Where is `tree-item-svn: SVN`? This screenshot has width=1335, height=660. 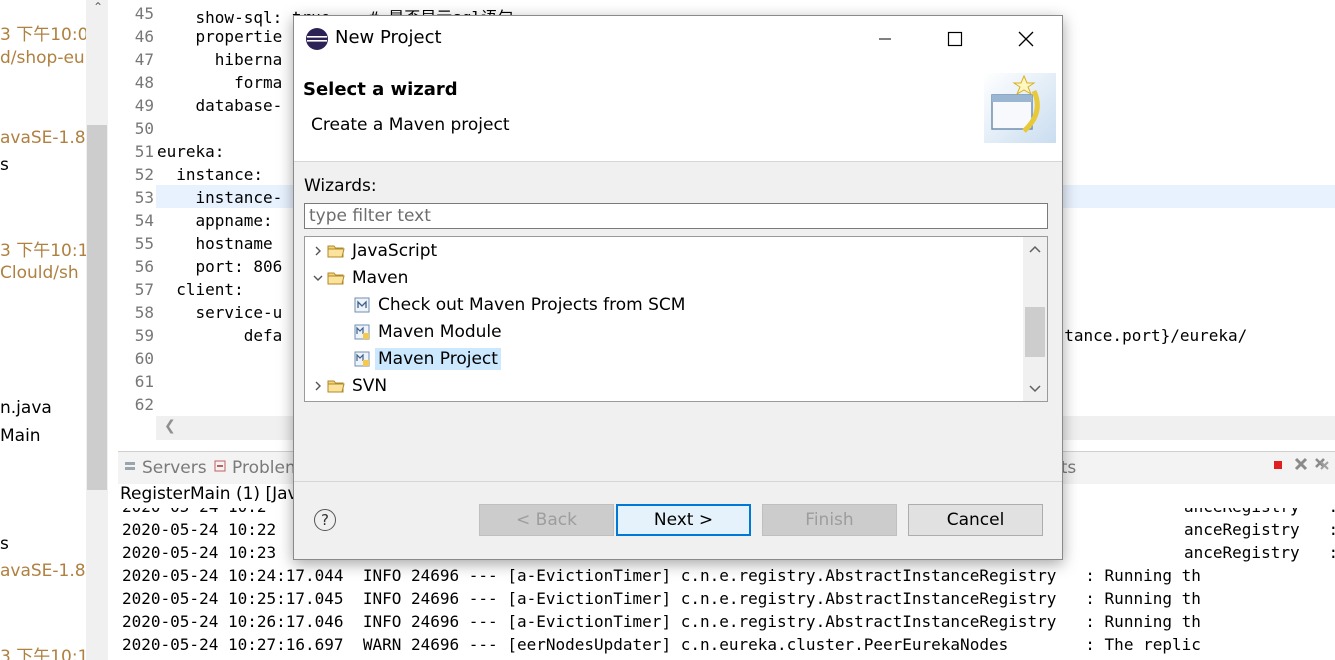 tree-item-svn: SVN is located at coordinates (349, 386).